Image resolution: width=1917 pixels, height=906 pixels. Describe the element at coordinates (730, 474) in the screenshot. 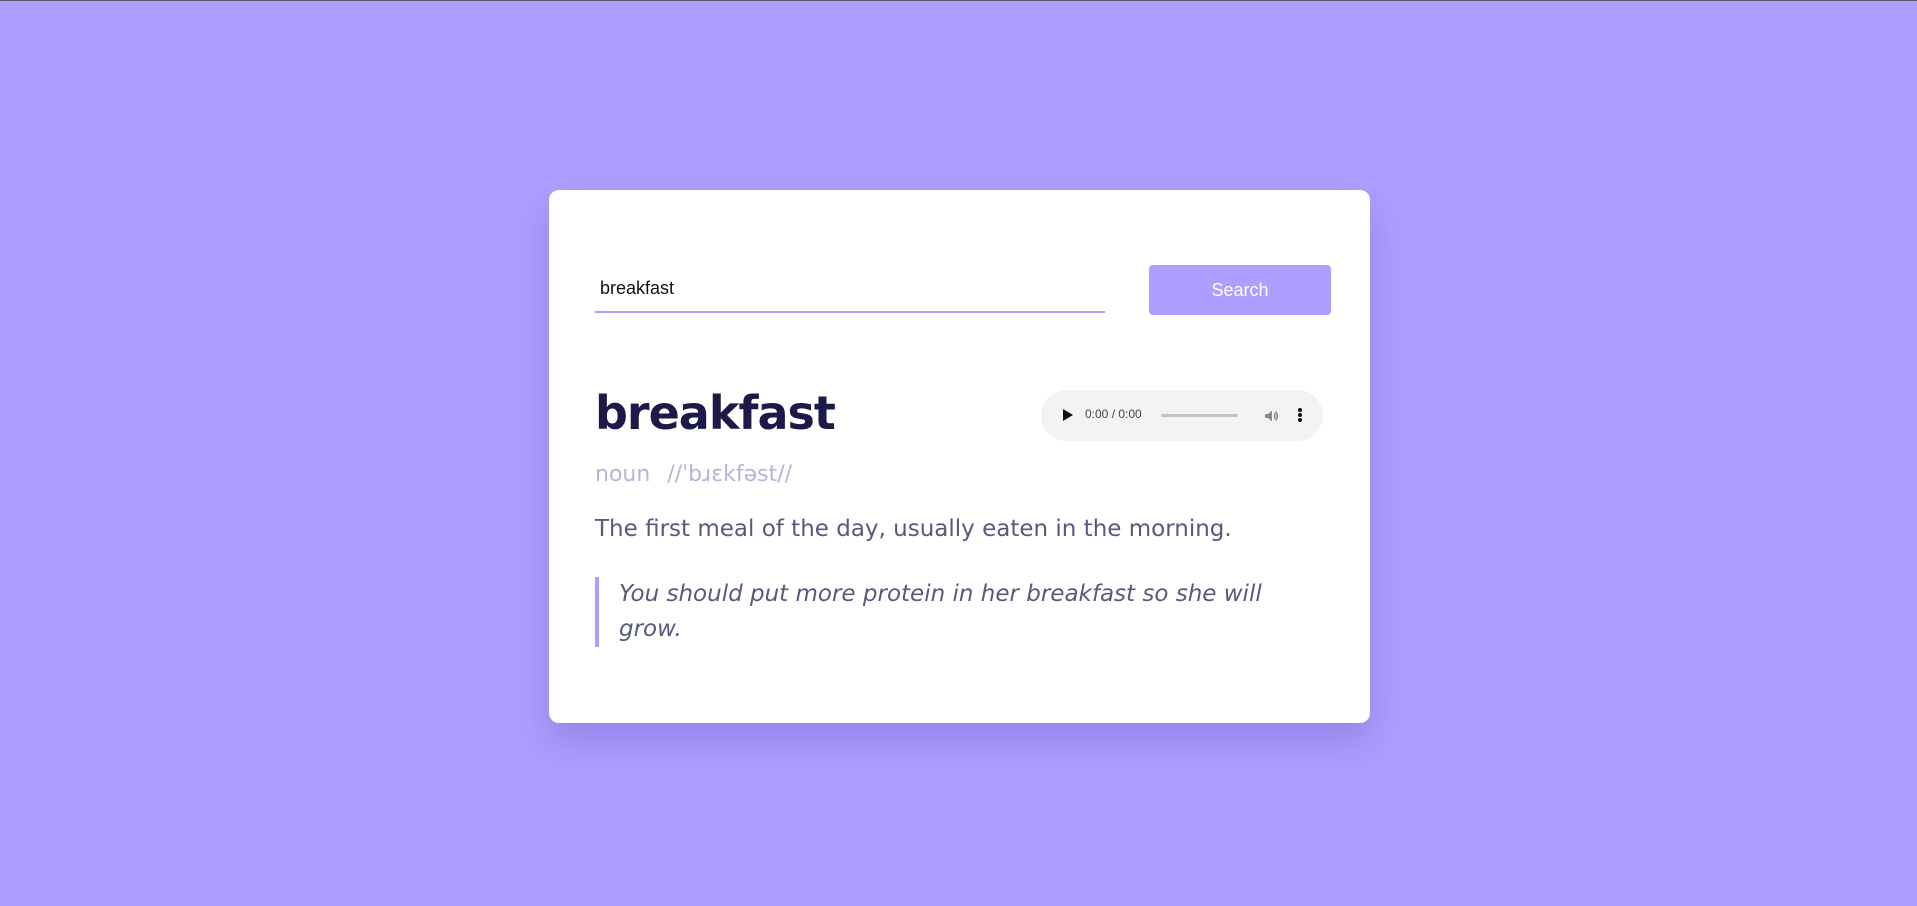

I see `phonetic-text: //ˈbɹɛkfəst//` at that location.